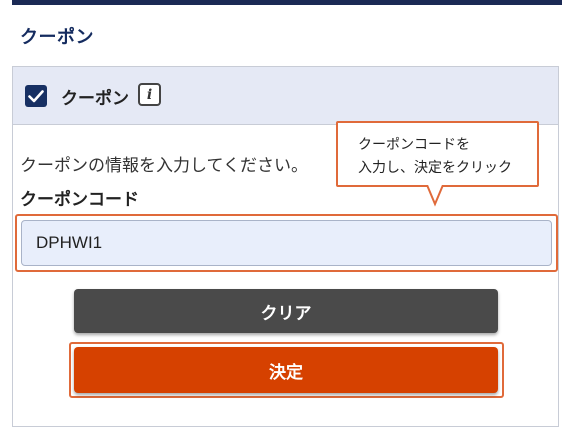 Image resolution: width=570 pixels, height=440 pixels. I want to click on coupon-checkbox, so click(36, 96).